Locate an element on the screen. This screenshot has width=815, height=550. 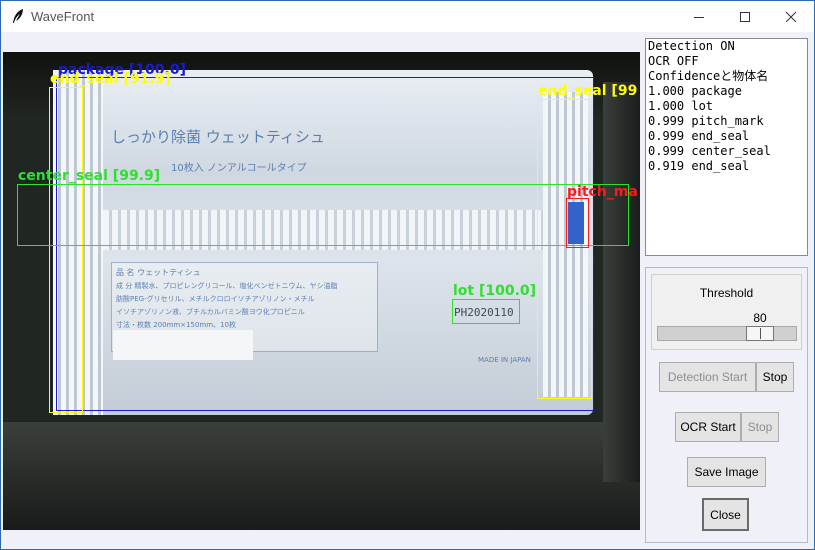
threshold-value: 80 is located at coordinates (760, 318).